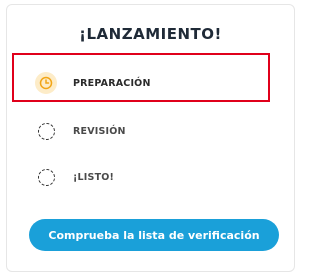 The height and width of the screenshot is (279, 320). Describe the element at coordinates (150, 34) in the screenshot. I see `card-title: ¡LANZAMIENTO!` at that location.